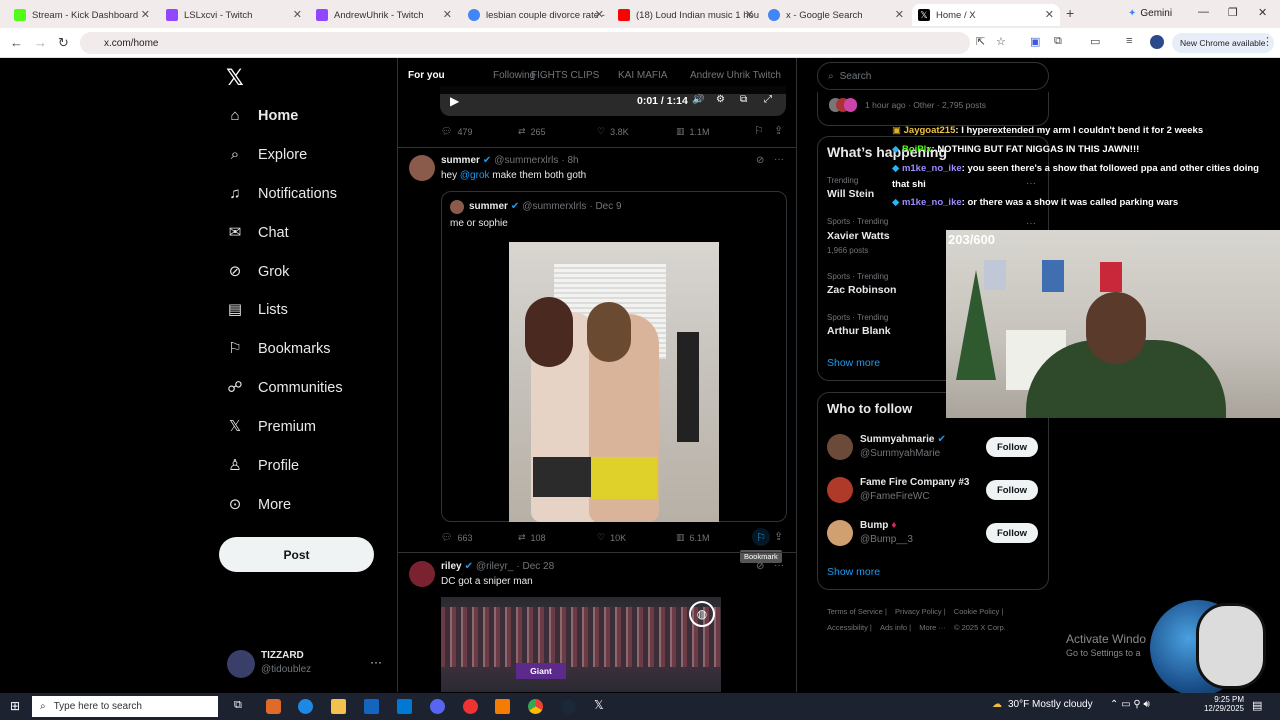  What do you see at coordinates (262, 466) in the screenshot?
I see `nav-profile: ♙ Profile` at bounding box center [262, 466].